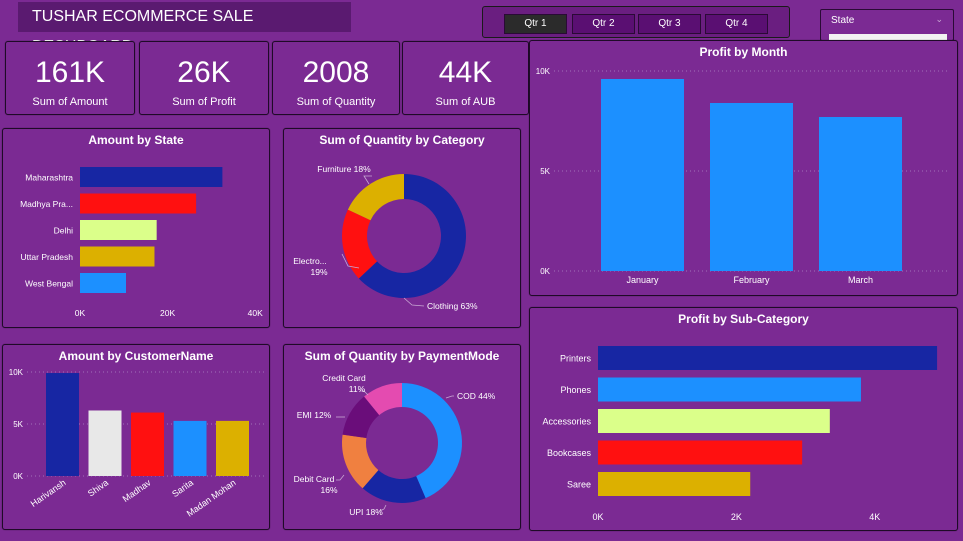 This screenshot has width=963, height=541. What do you see at coordinates (751, 280) in the screenshot?
I see `category-label: February` at bounding box center [751, 280].